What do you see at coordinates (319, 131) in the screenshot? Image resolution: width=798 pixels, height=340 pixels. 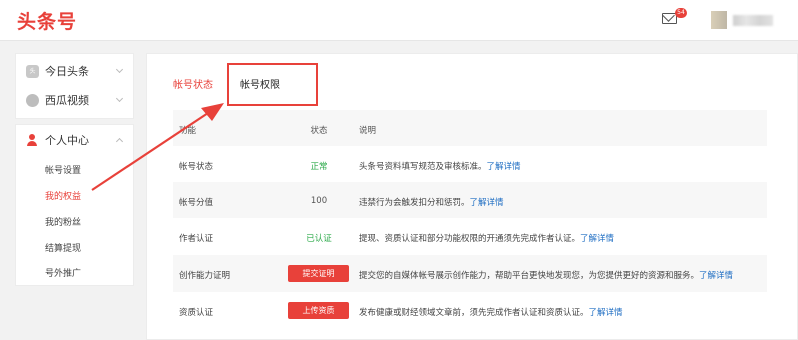 I see `column-header-status-label: 状态` at bounding box center [319, 131].